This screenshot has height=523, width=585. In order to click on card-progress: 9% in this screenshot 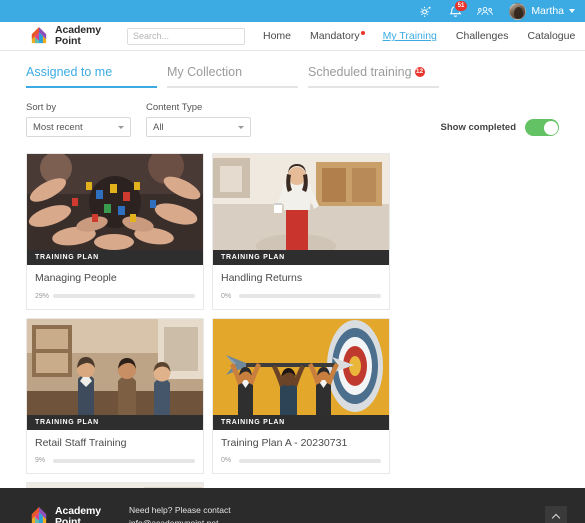, I will do `click(115, 460)`.